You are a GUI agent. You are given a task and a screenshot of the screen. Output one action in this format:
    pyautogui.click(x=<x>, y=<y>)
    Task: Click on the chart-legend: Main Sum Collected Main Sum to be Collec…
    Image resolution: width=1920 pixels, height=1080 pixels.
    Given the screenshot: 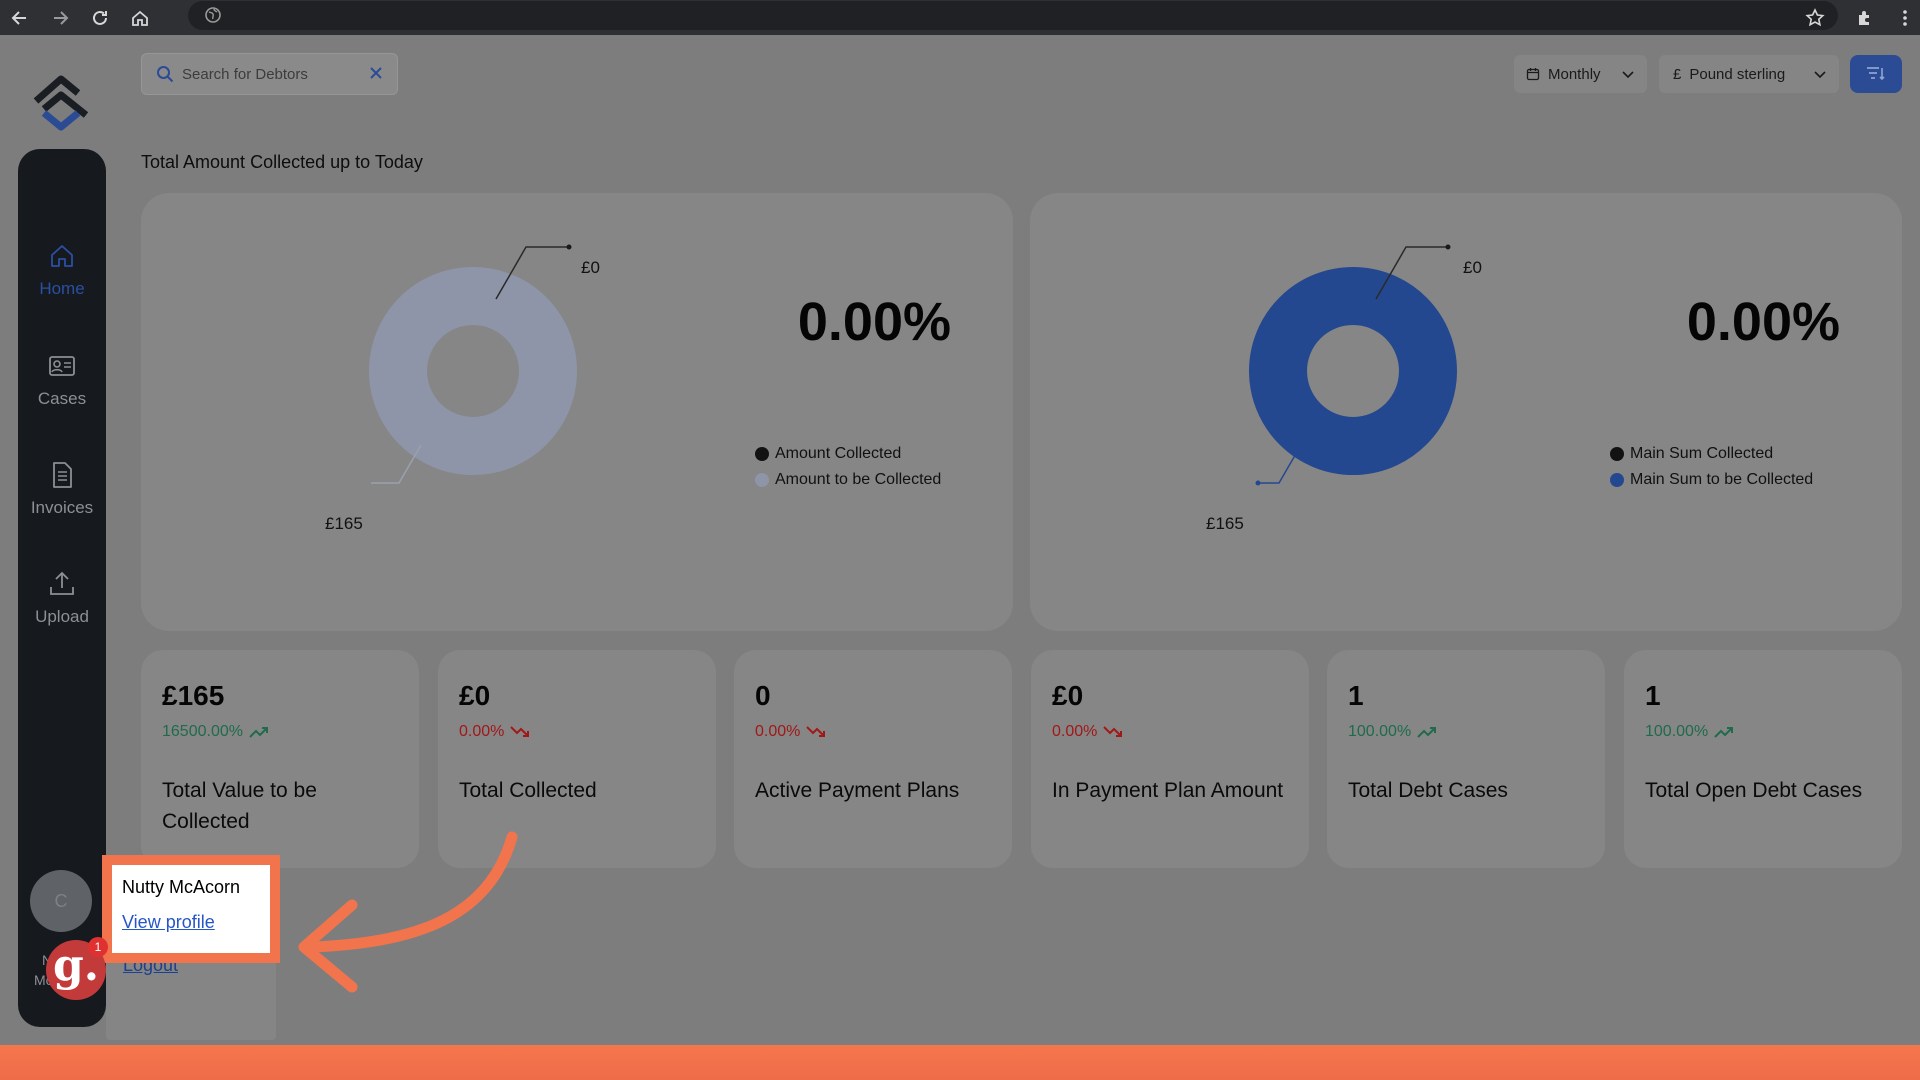 What is the action you would take?
    pyautogui.click(x=1711, y=467)
    